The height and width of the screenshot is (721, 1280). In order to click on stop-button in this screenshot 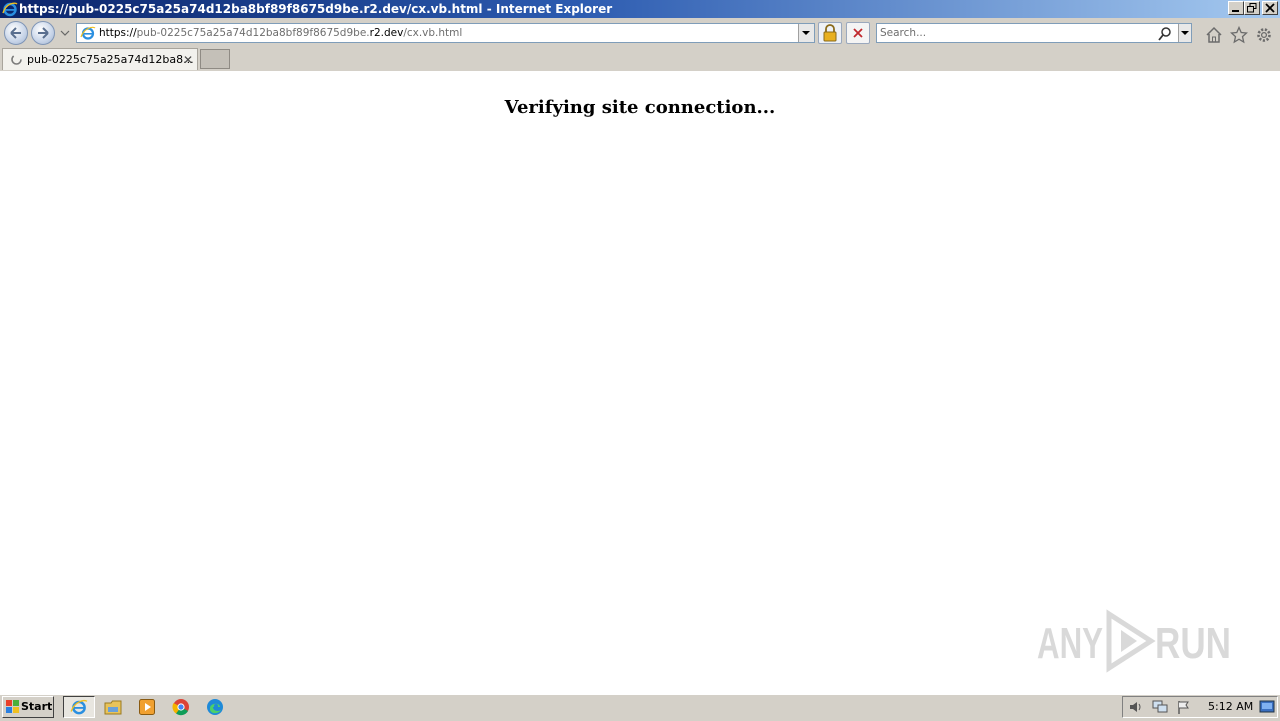, I will do `click(858, 33)`.